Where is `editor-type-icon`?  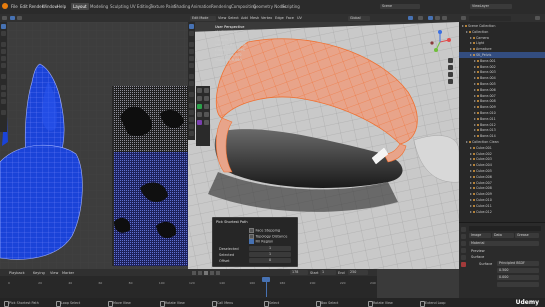 editor-type-icon is located at coordinates (4, 18).